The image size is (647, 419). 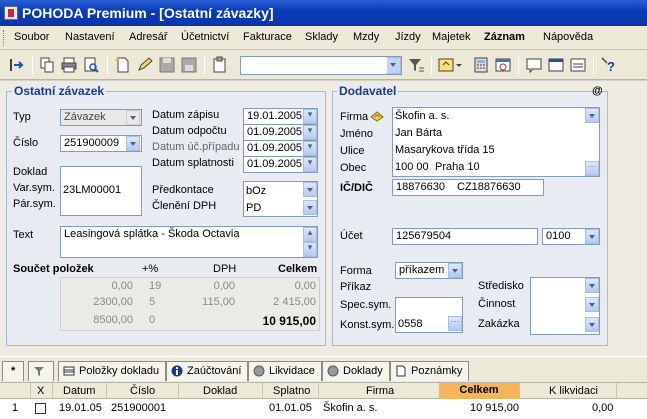 I want to click on col-firma: Firma, so click(x=380, y=391).